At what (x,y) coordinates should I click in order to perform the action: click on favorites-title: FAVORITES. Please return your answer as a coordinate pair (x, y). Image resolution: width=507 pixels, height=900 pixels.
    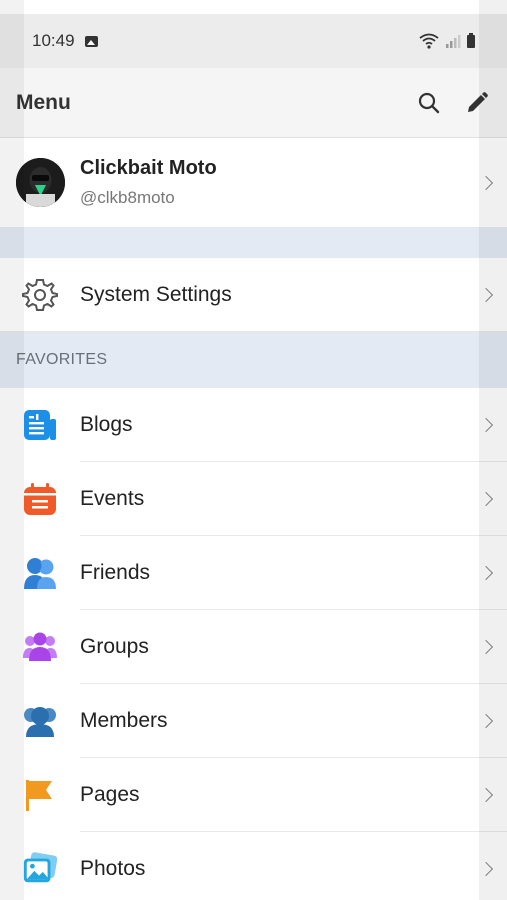
    Looking at the image, I should click on (62, 359).